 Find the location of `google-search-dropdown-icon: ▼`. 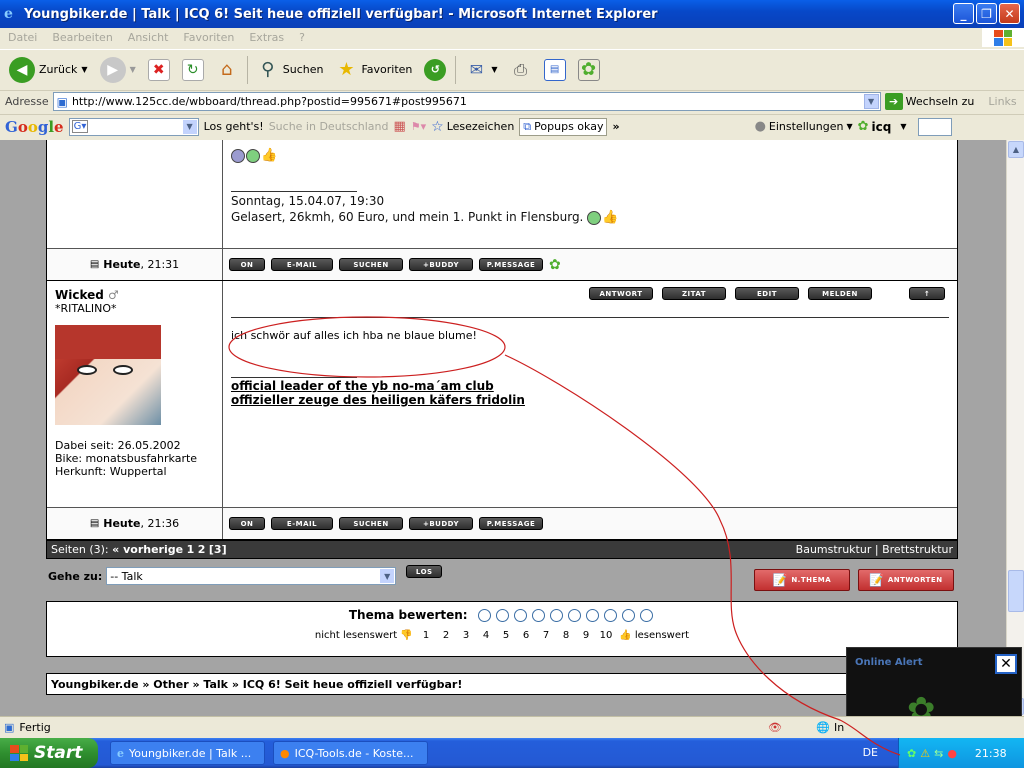

google-search-dropdown-icon: ▼ is located at coordinates (189, 126).